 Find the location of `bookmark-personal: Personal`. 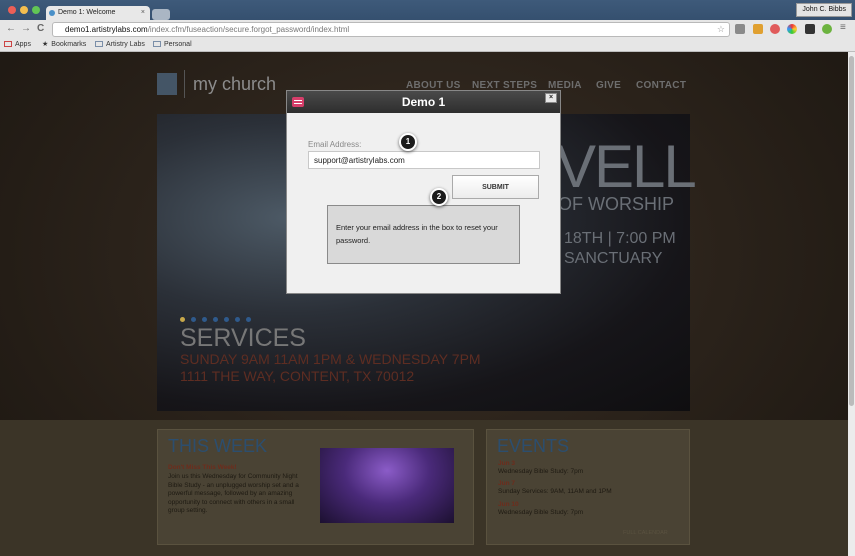

bookmark-personal: Personal is located at coordinates (172, 45).